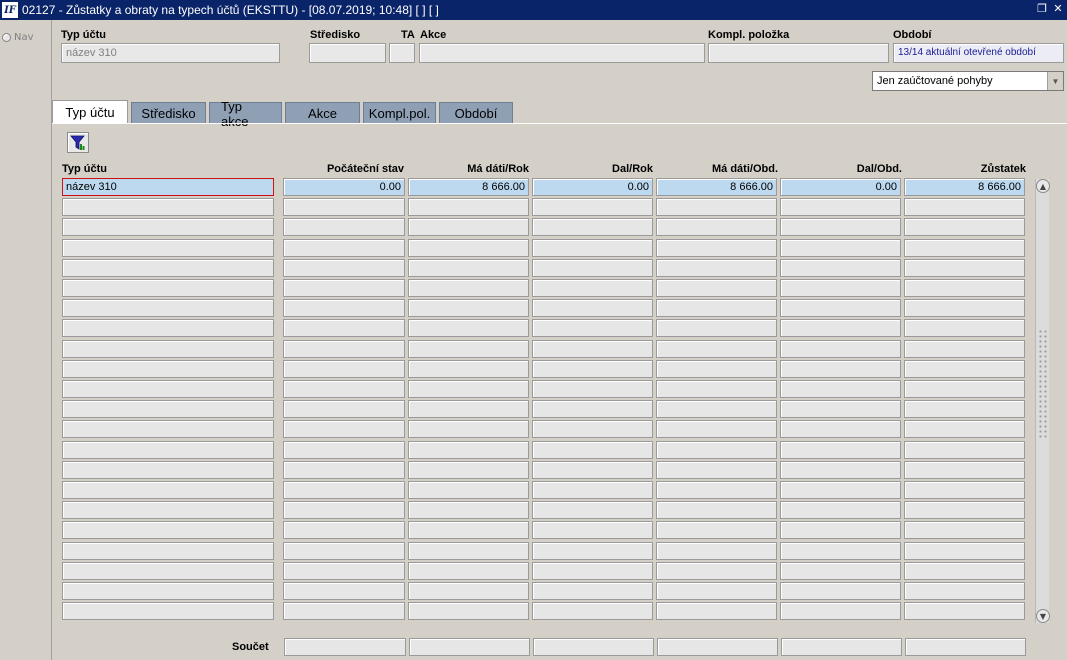 This screenshot has height=660, width=1067. Describe the element at coordinates (1055, 81) in the screenshot. I see `chevron-down-icon: ▼` at that location.